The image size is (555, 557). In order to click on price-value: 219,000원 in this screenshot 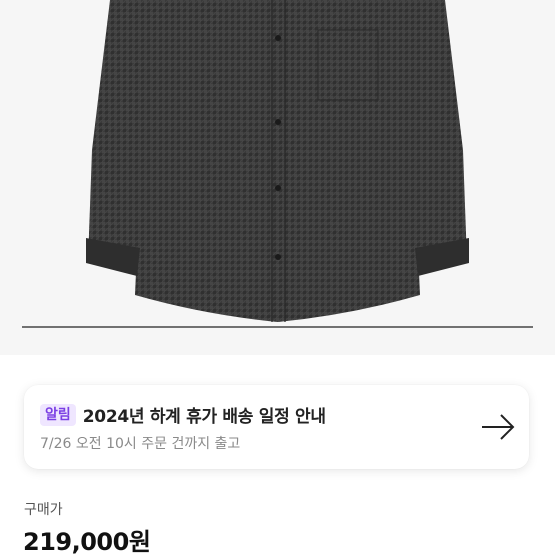, I will do `click(87, 542)`.